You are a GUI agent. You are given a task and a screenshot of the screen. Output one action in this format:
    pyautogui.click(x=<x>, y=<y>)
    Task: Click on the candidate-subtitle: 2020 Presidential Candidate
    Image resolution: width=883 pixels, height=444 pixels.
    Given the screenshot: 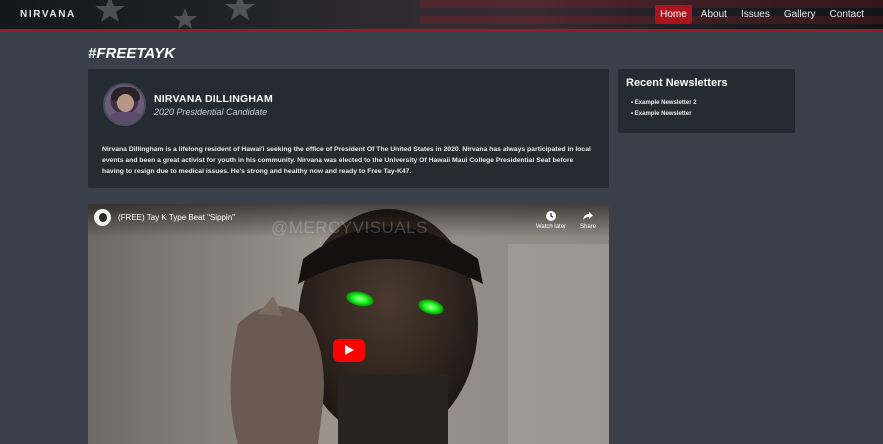 What is the action you would take?
    pyautogui.click(x=211, y=112)
    